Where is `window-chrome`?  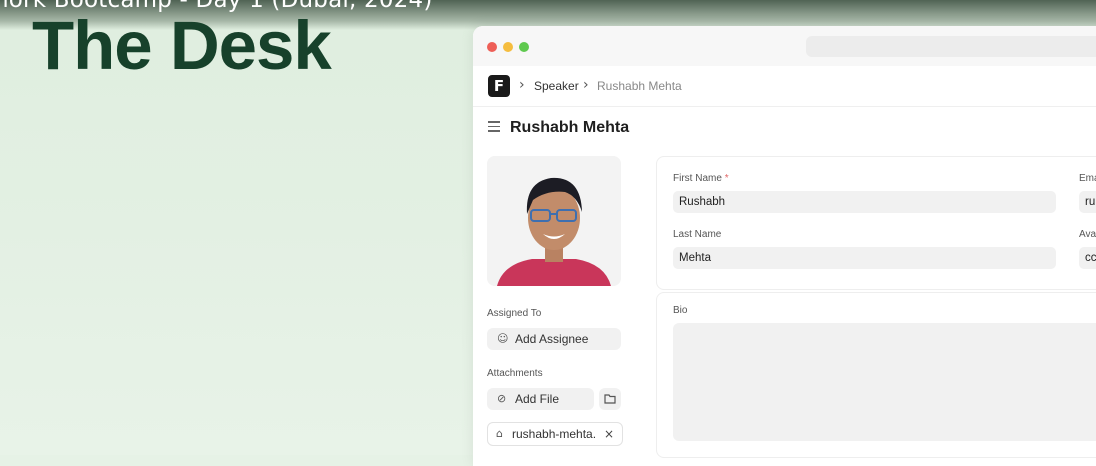
window-chrome is located at coordinates (784, 46).